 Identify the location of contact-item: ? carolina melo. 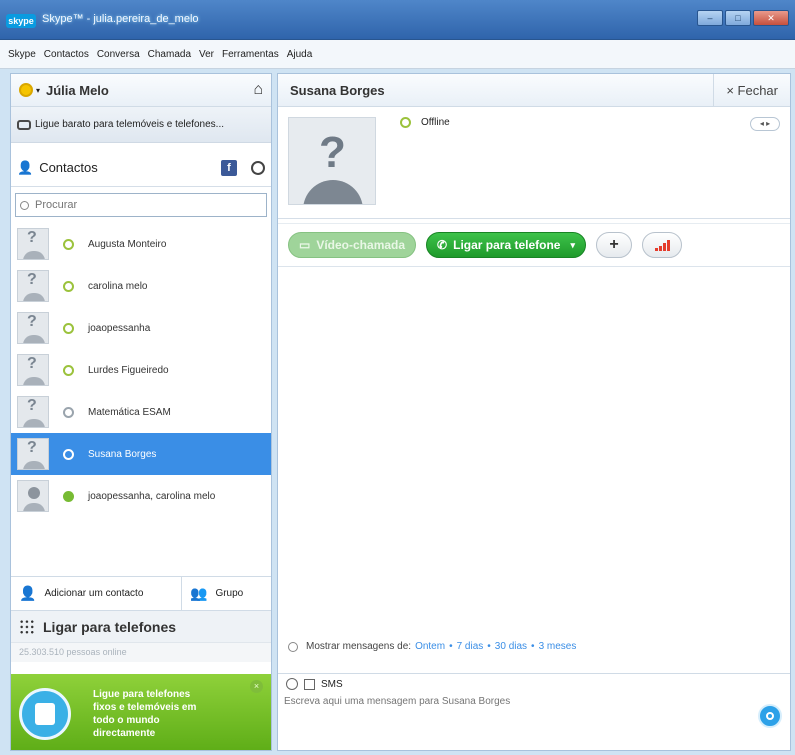
(141, 286).